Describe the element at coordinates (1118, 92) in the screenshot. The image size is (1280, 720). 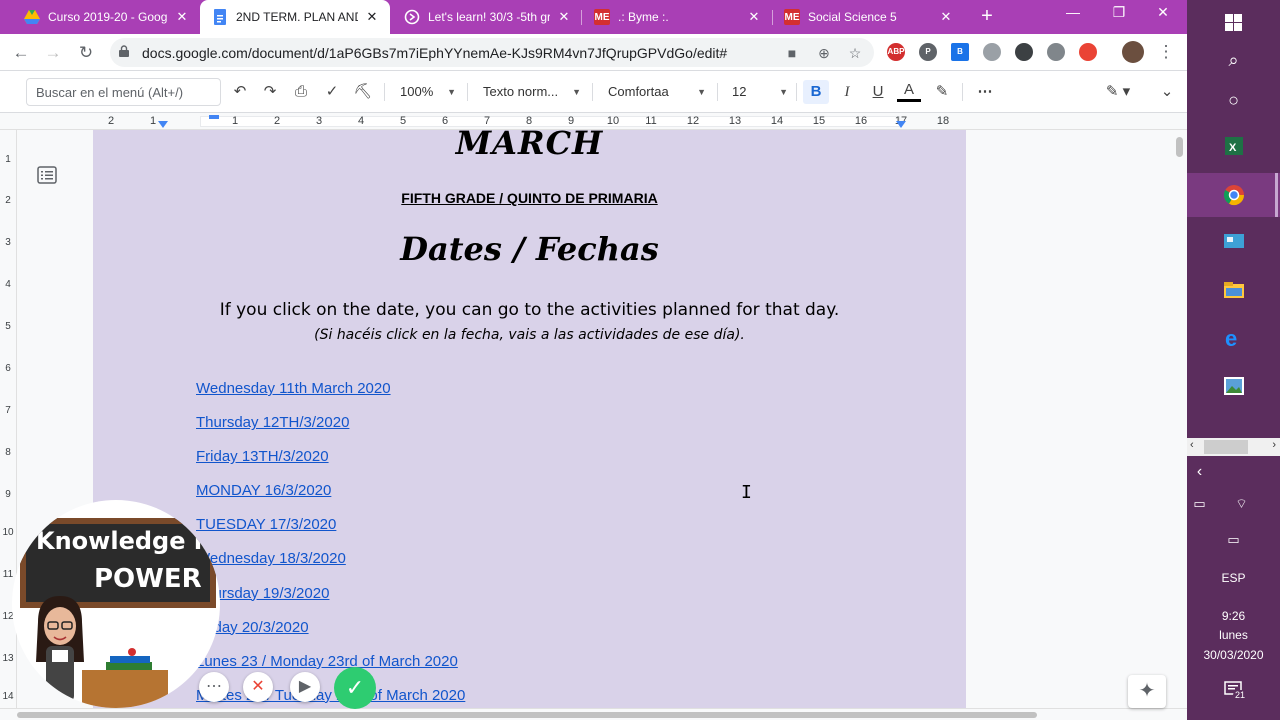
I see `editing-mode-icon: ✎ ▾` at that location.